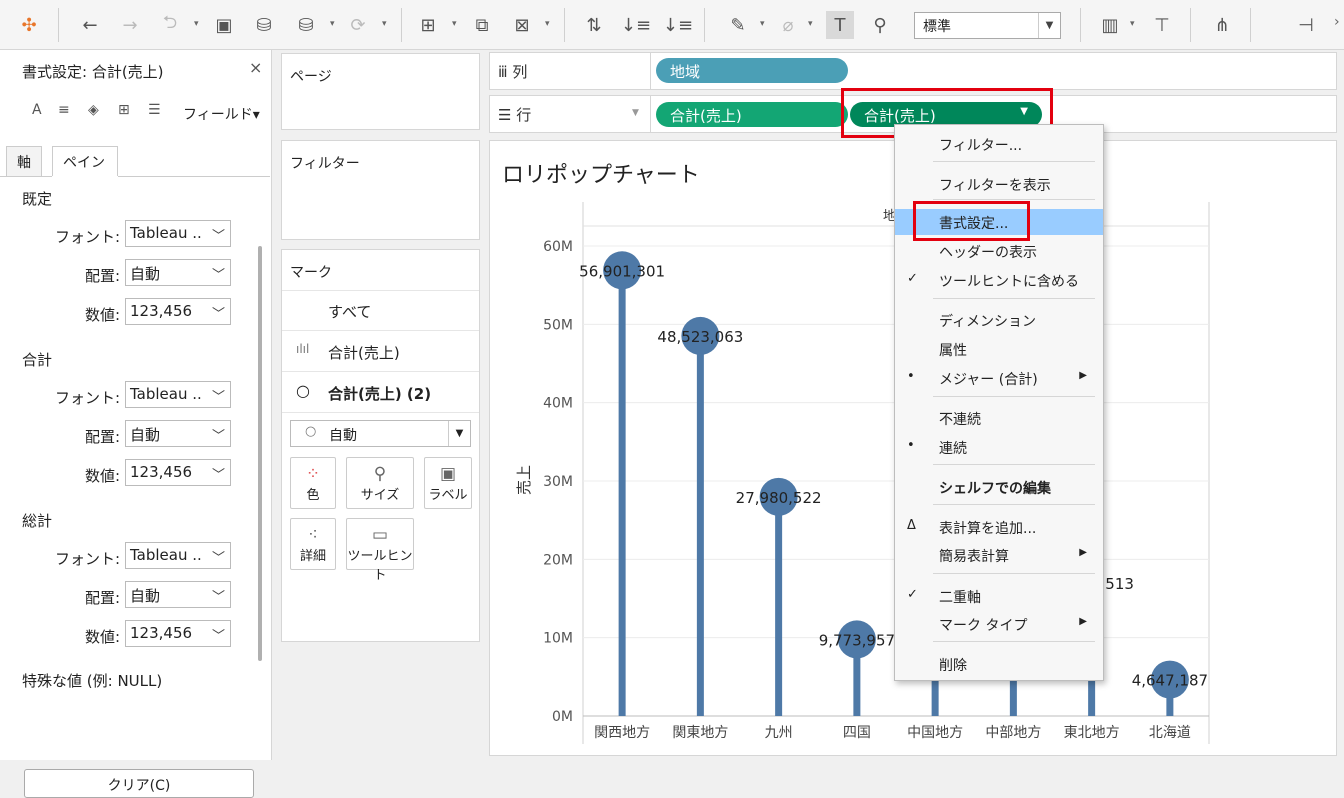  I want to click on menu-item-label: 削除, so click(953, 666).